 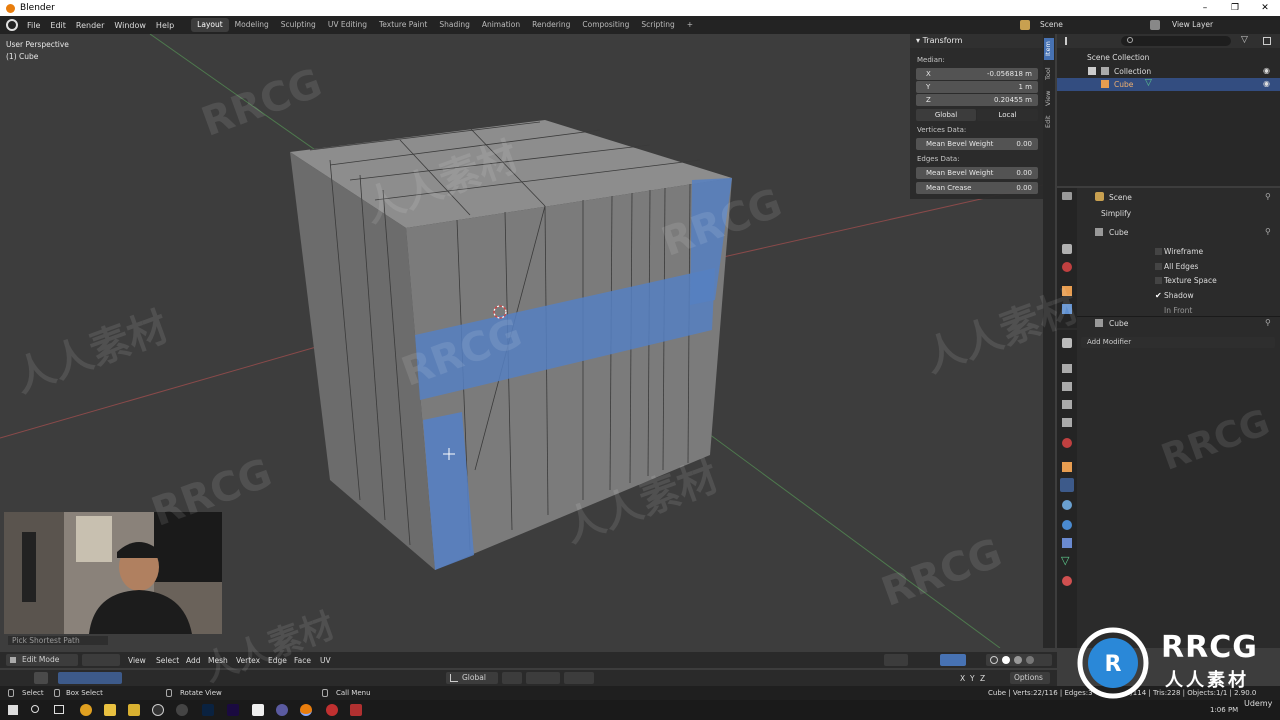 I want to click on shading-modes, so click(x=1019, y=660).